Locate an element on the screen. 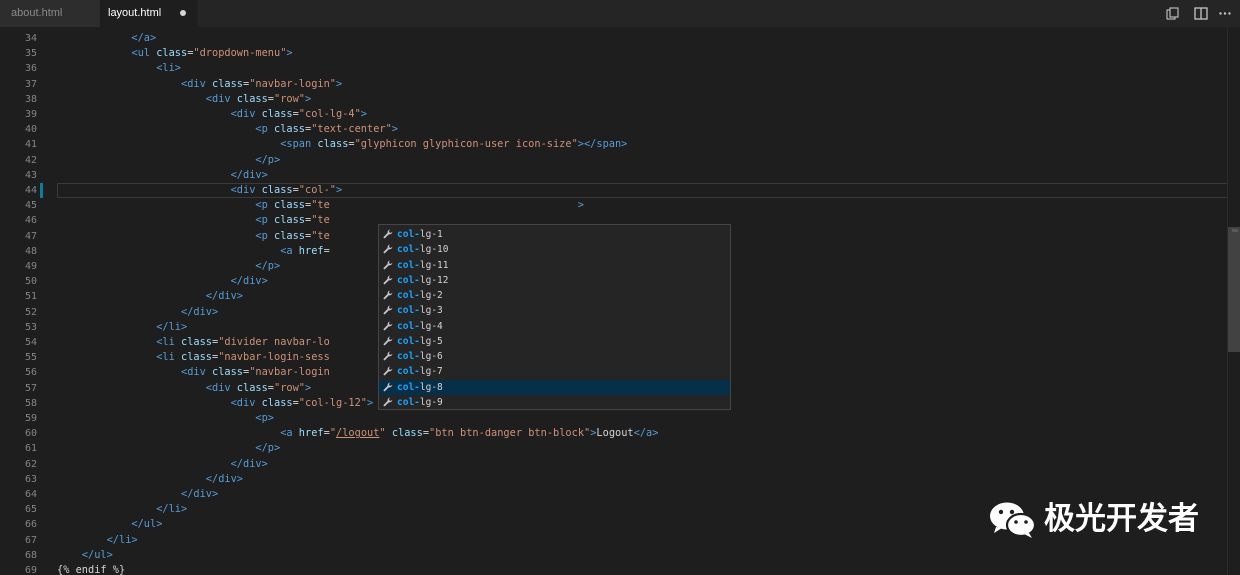 The height and width of the screenshot is (575, 1240). code-token: Logout is located at coordinates (615, 433).